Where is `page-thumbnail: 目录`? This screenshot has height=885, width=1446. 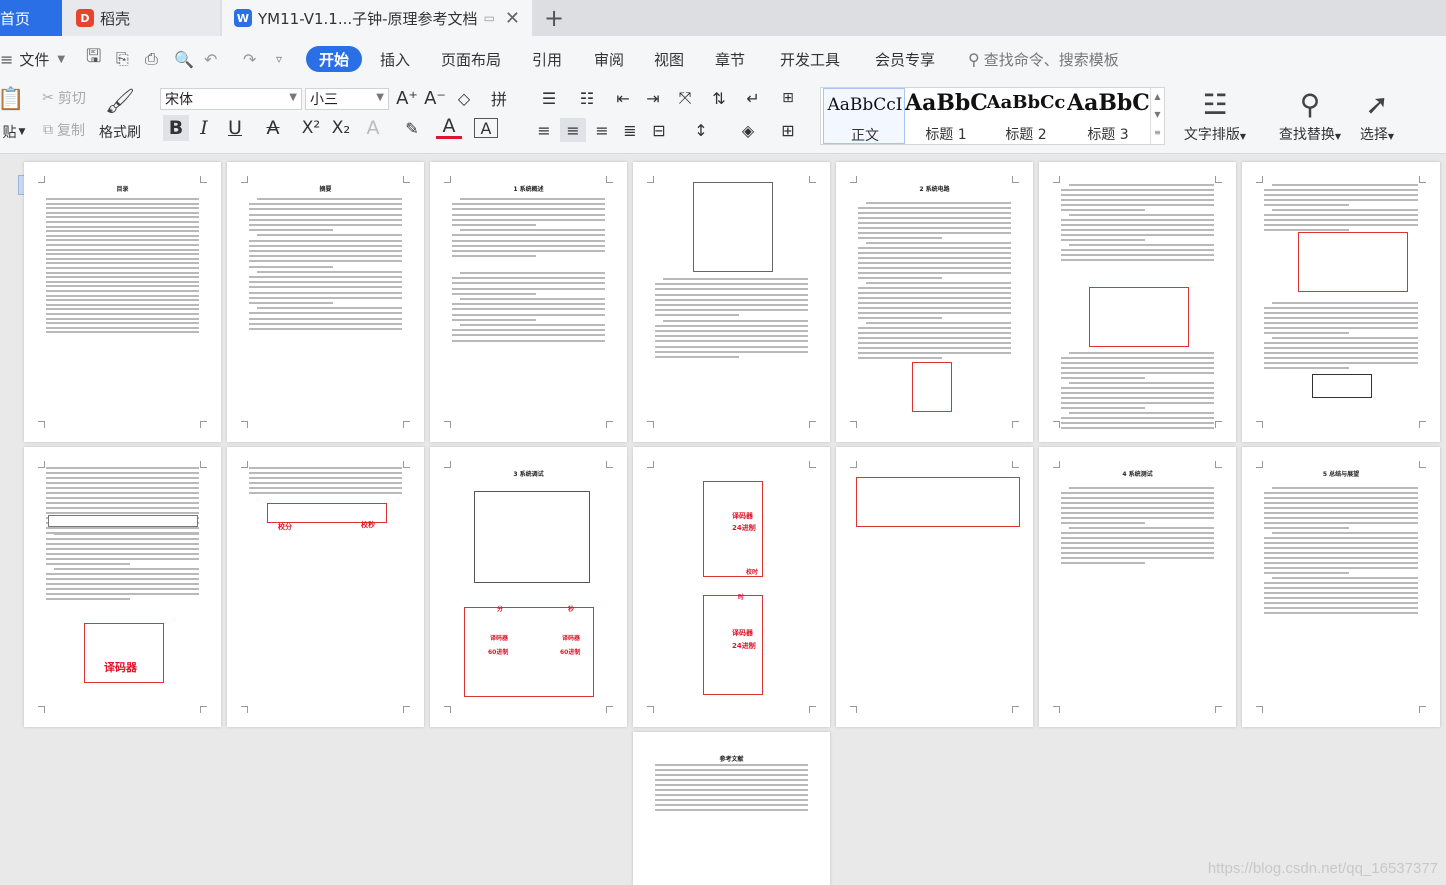
page-thumbnail: 目录 is located at coordinates (122, 302).